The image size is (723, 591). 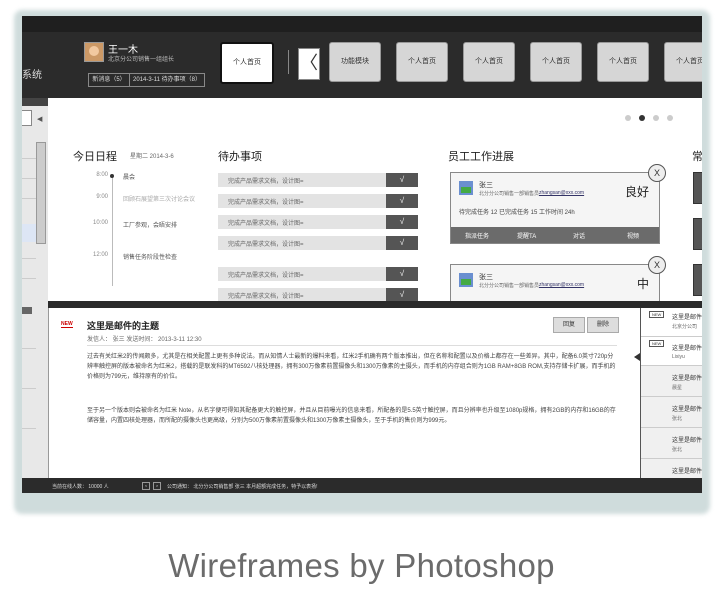 I want to click on timeline-dot, so click(x=112, y=176).